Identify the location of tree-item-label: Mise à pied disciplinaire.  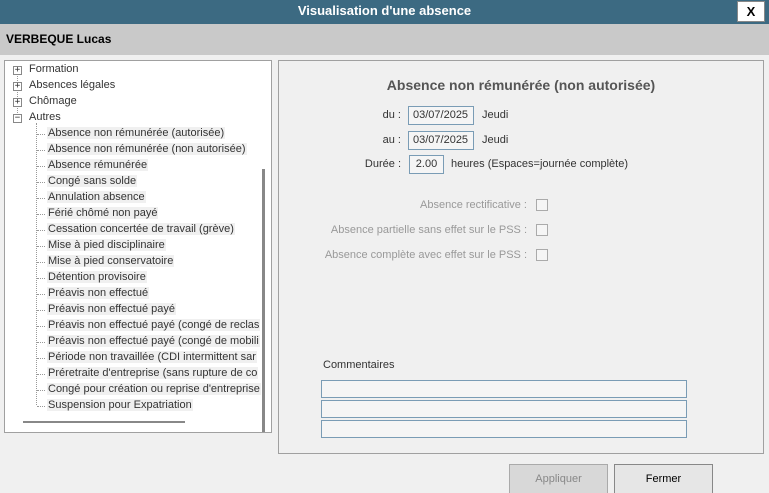
(106, 245).